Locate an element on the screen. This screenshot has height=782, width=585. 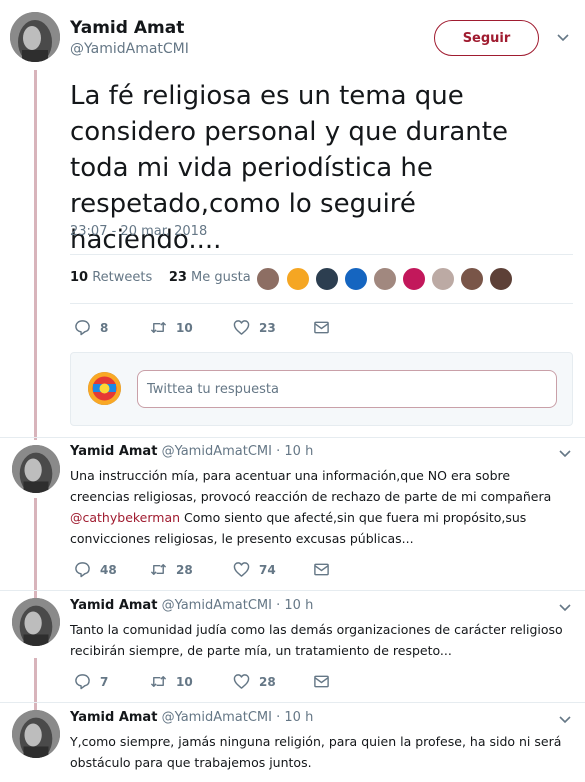
follow-button: Seguir is located at coordinates (486, 38).